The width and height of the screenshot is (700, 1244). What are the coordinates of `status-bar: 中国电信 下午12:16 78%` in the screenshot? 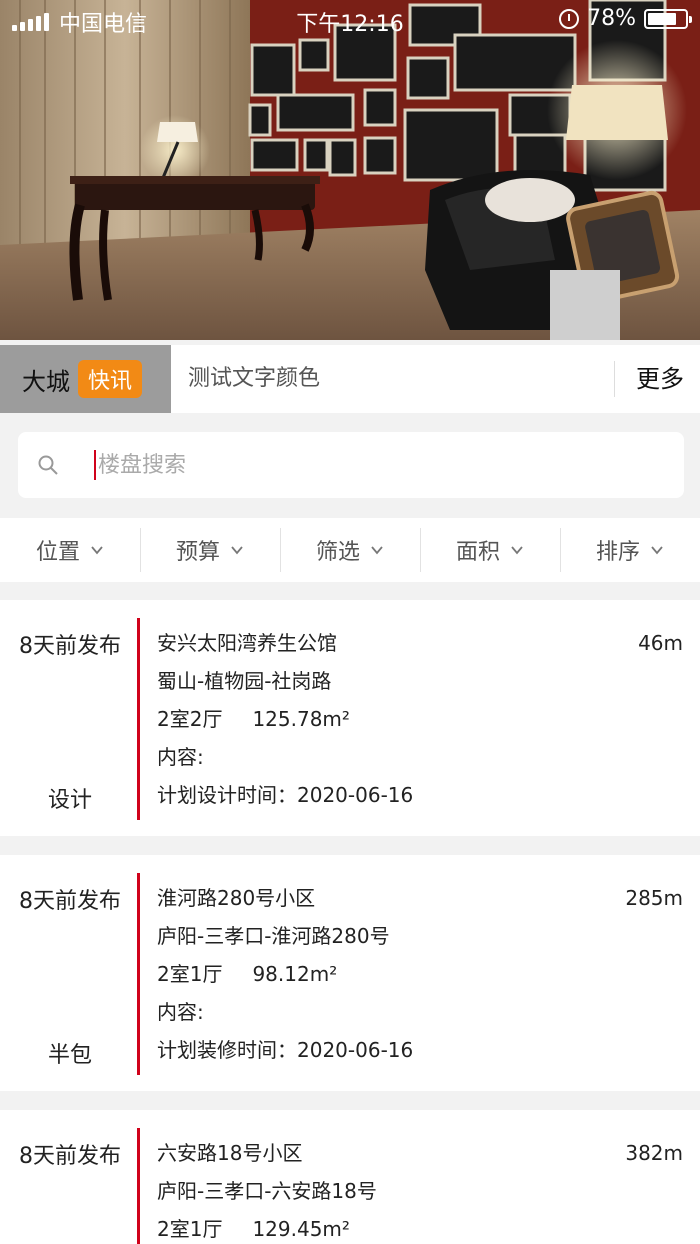 It's located at (350, 19).